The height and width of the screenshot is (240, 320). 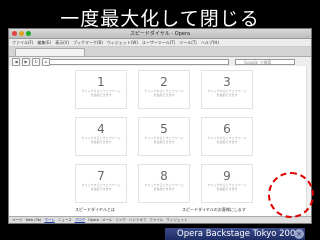 I want to click on cell-number: 2, so click(x=164, y=82).